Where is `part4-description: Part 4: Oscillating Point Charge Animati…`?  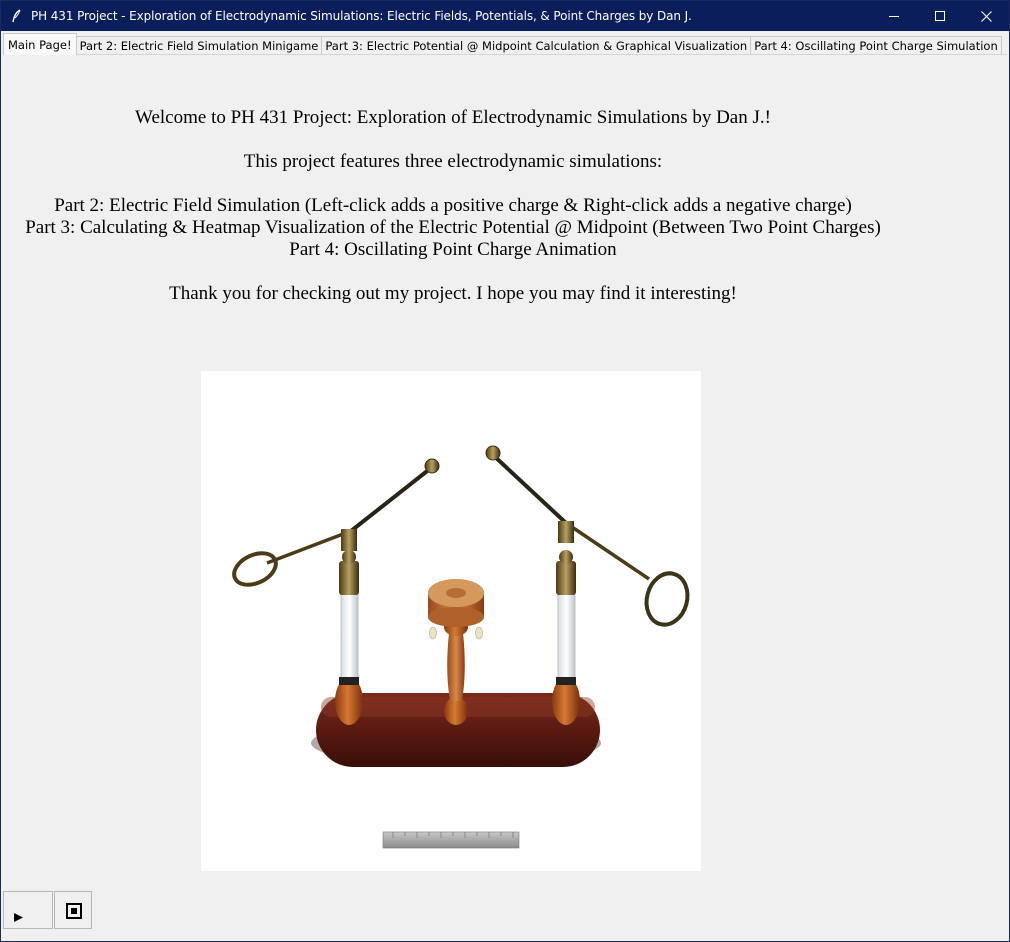 part4-description: Part 4: Oscillating Point Charge Animati… is located at coordinates (453, 249).